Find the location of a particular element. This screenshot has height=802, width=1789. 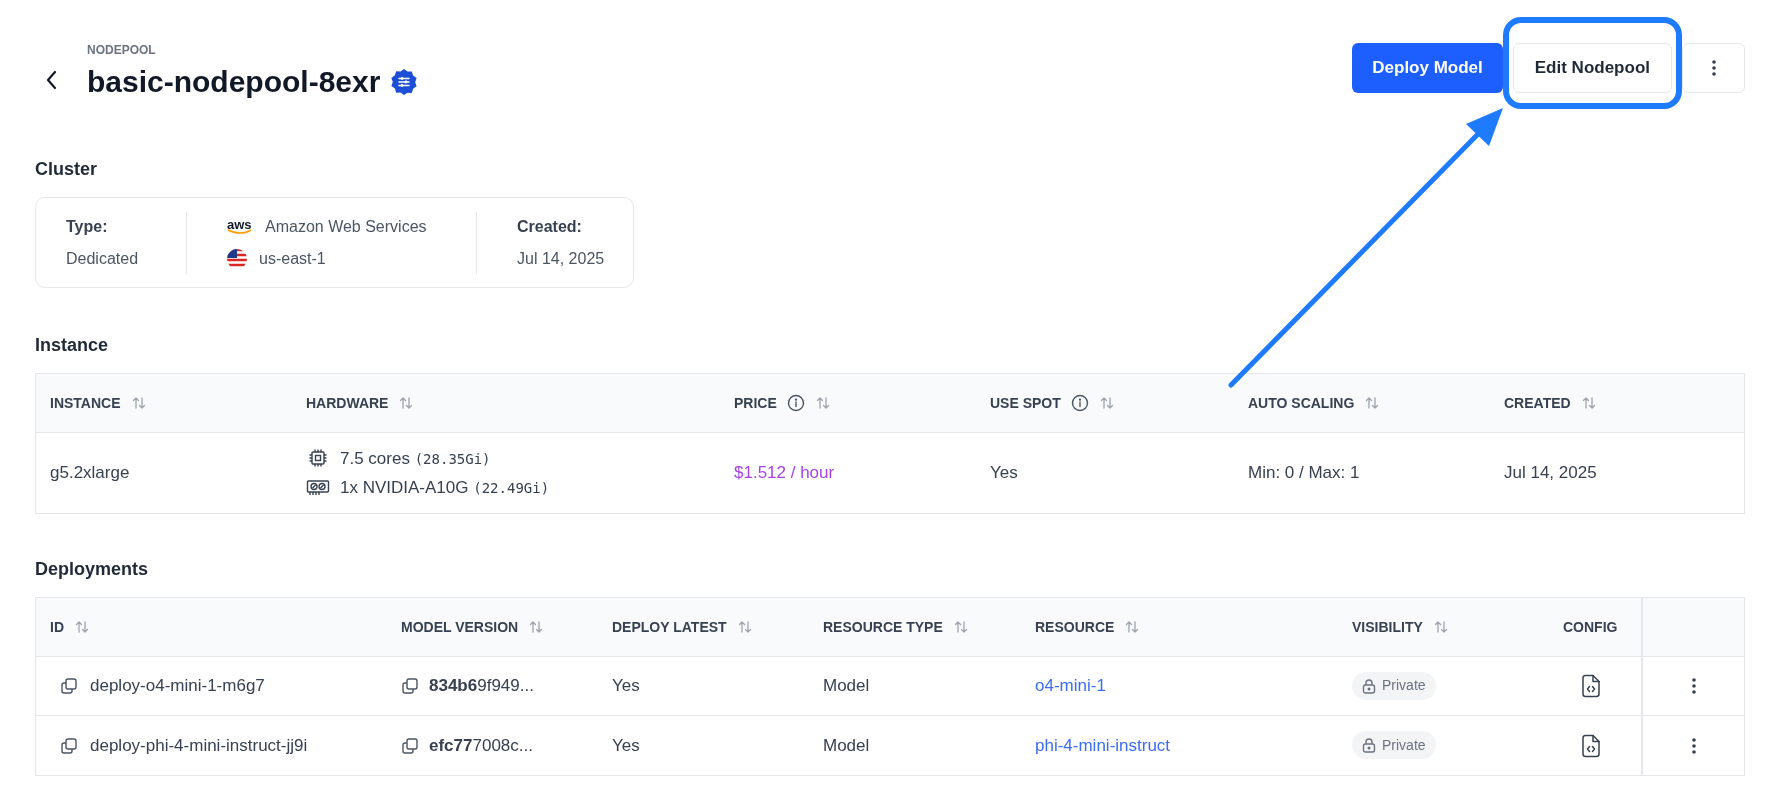

column-header: AUTO SCALING is located at coordinates (1301, 403).